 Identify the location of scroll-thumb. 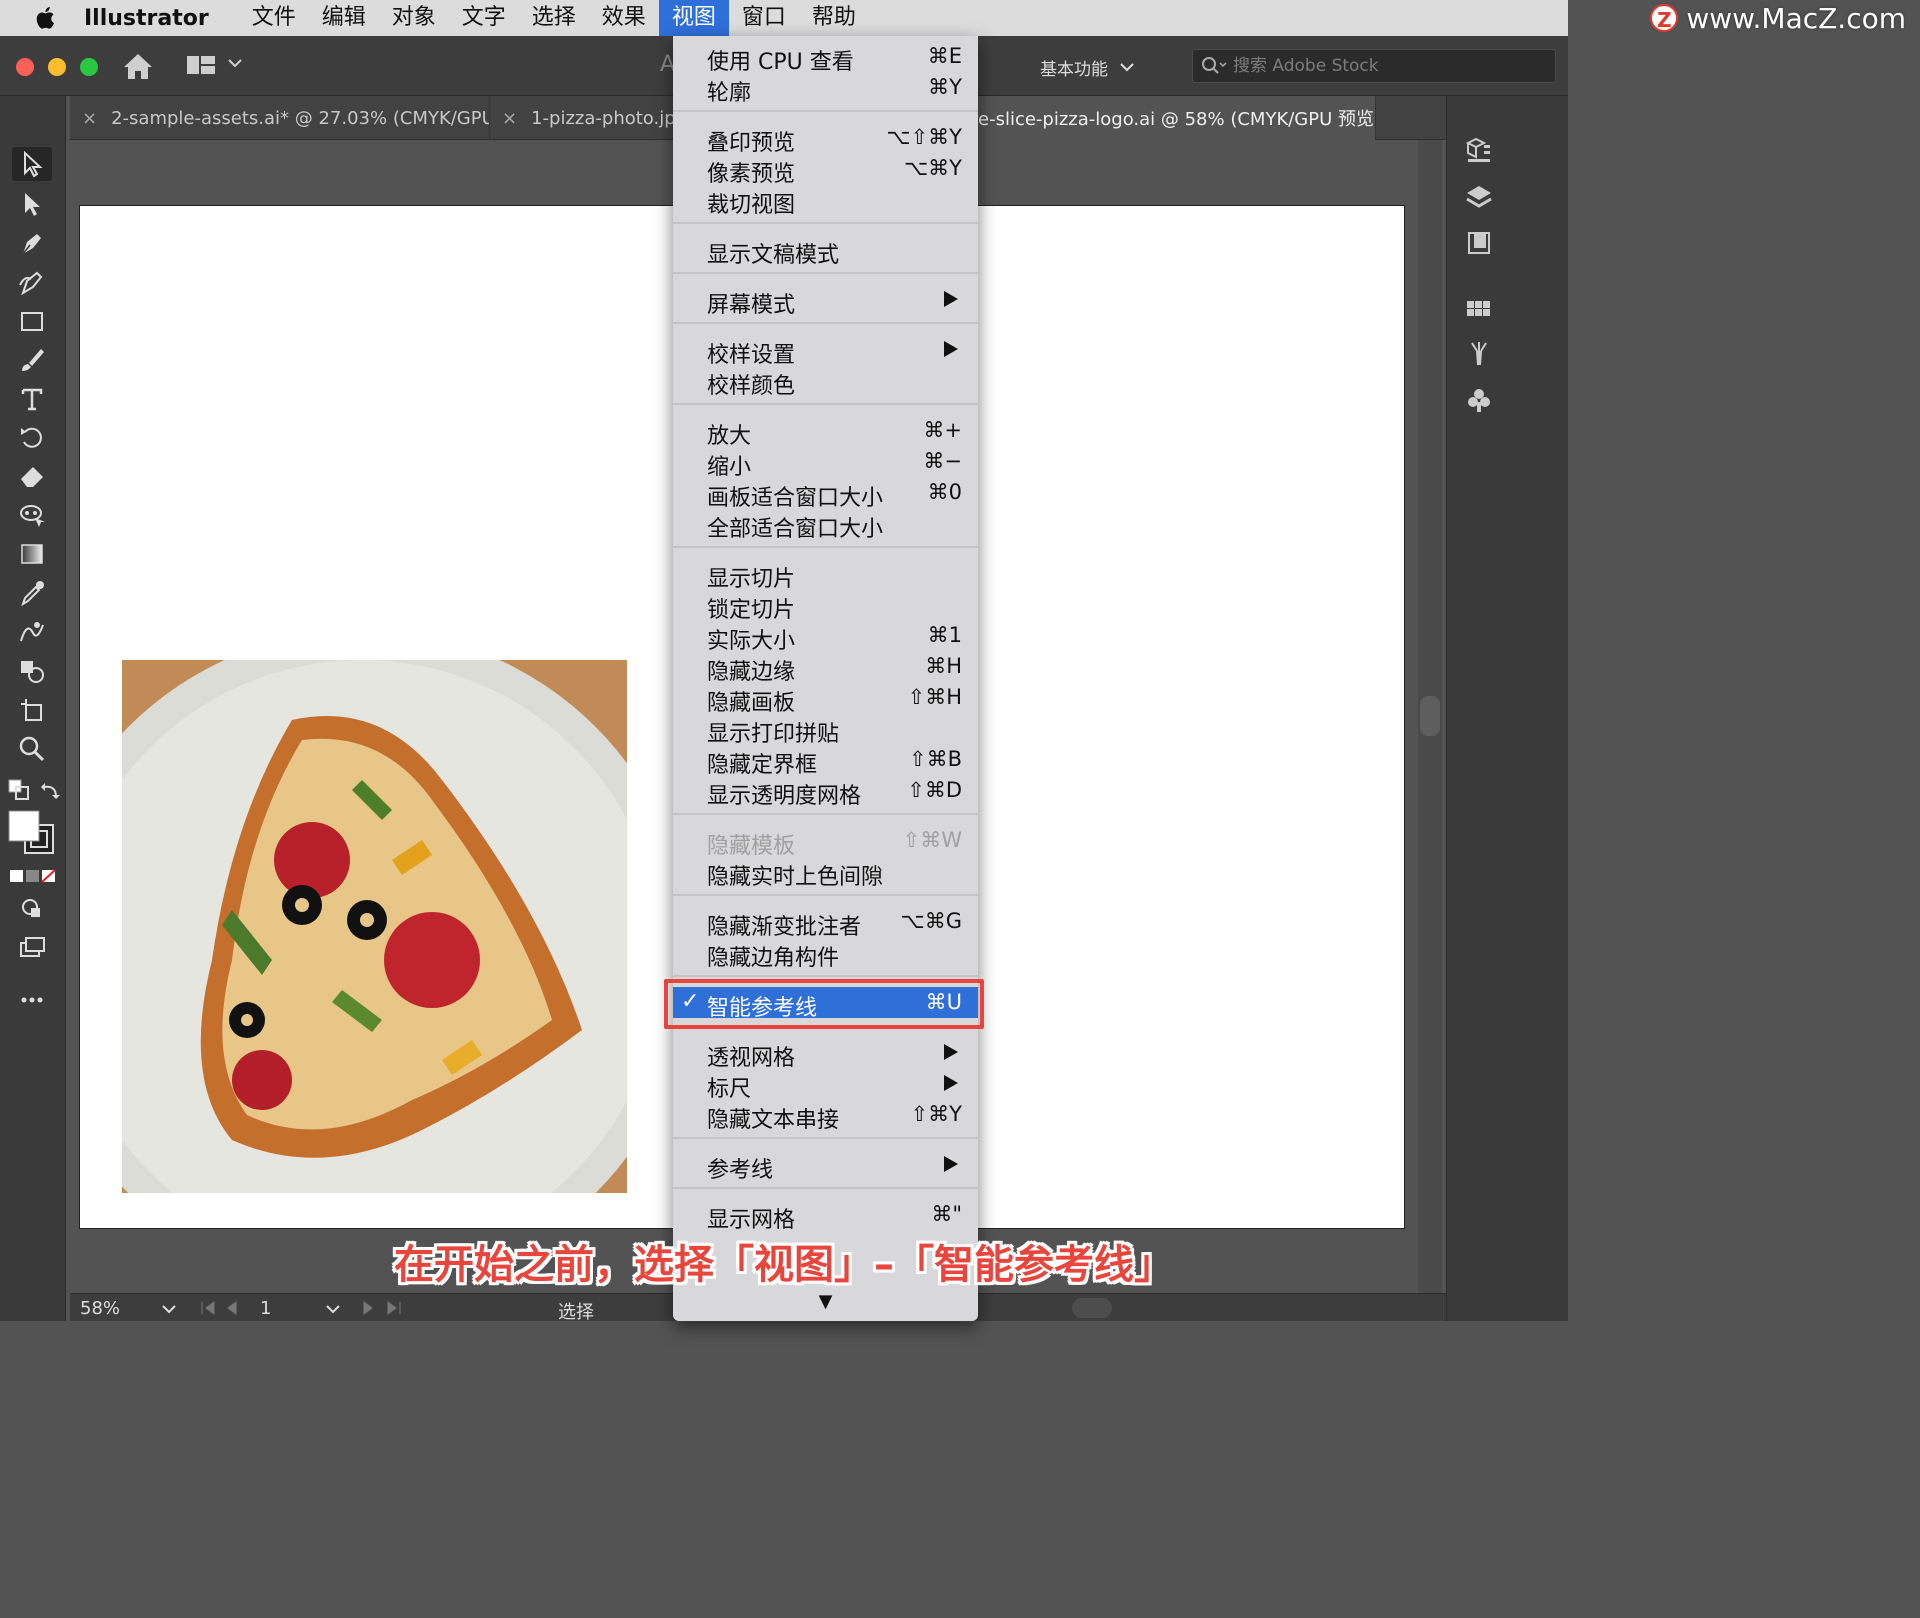
(1430, 716).